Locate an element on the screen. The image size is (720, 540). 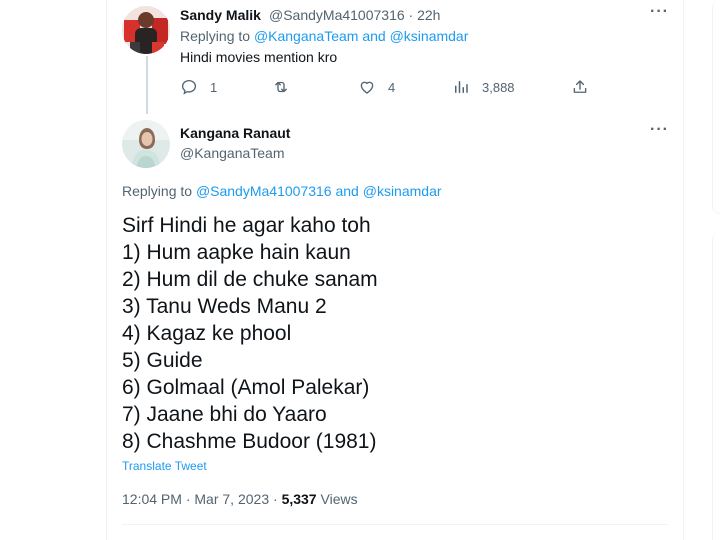
thread-connector-line is located at coordinates (147, 85).